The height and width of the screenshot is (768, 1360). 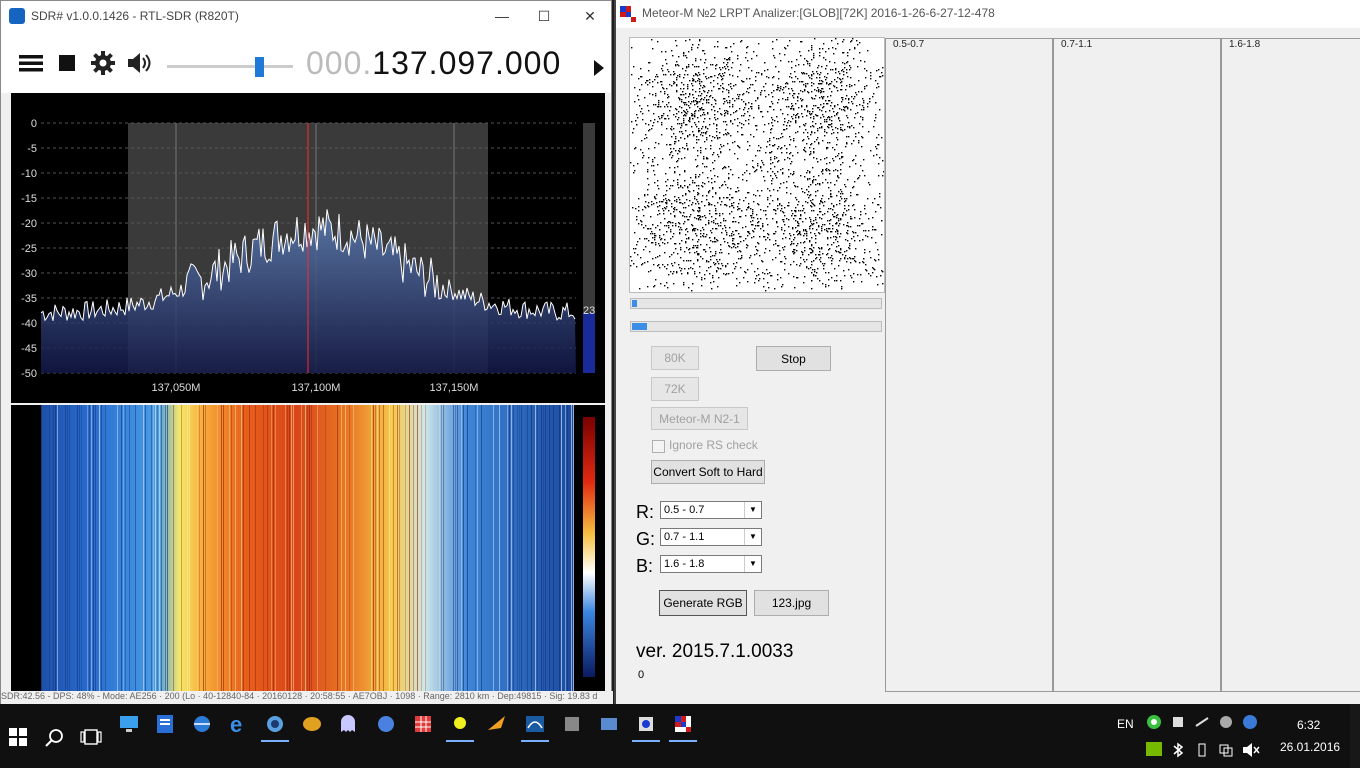 What do you see at coordinates (31, 63) in the screenshot?
I see `menu-icon` at bounding box center [31, 63].